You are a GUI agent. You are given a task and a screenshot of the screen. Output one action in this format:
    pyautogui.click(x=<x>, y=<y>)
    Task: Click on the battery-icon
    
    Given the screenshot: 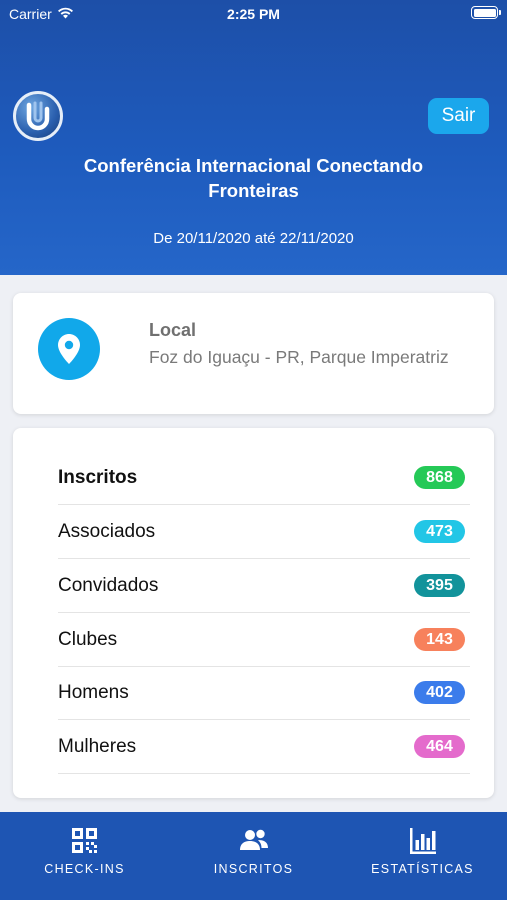 What is the action you would take?
    pyautogui.click(x=486, y=12)
    